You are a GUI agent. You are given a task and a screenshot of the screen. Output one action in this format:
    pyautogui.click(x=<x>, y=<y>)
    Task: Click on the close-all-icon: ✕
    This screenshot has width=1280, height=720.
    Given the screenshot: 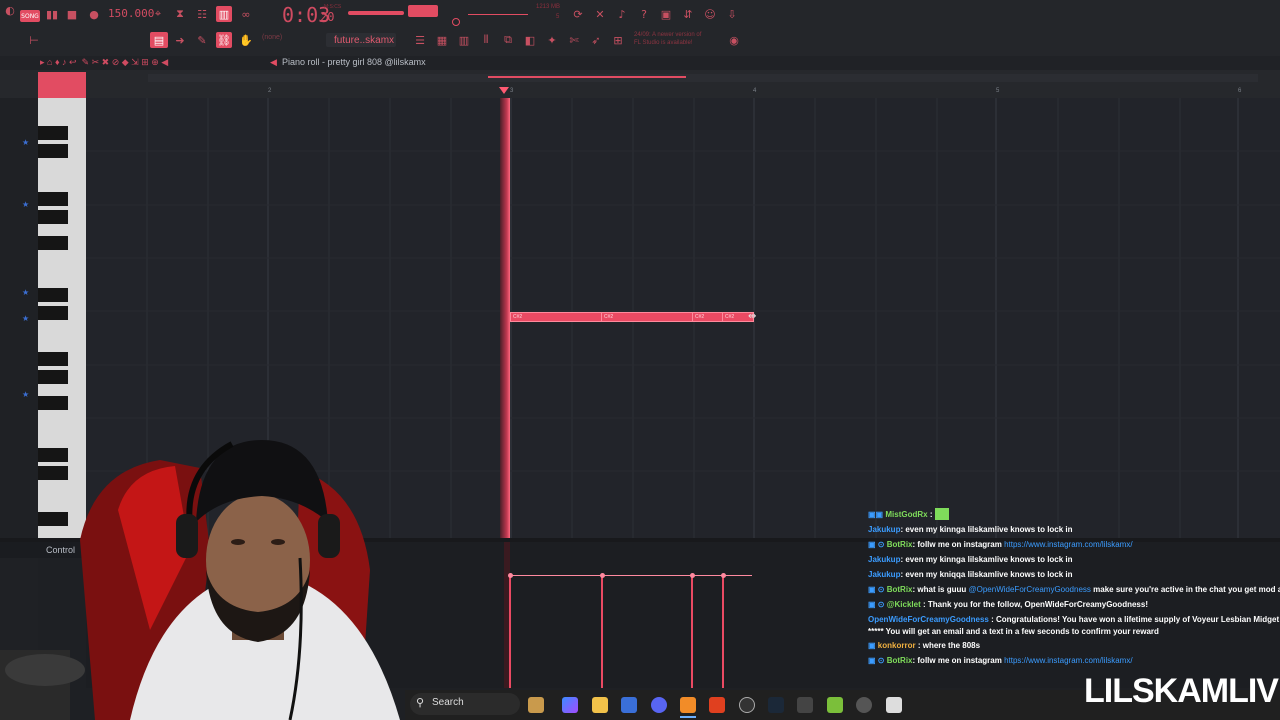 What is the action you would take?
    pyautogui.click(x=600, y=14)
    